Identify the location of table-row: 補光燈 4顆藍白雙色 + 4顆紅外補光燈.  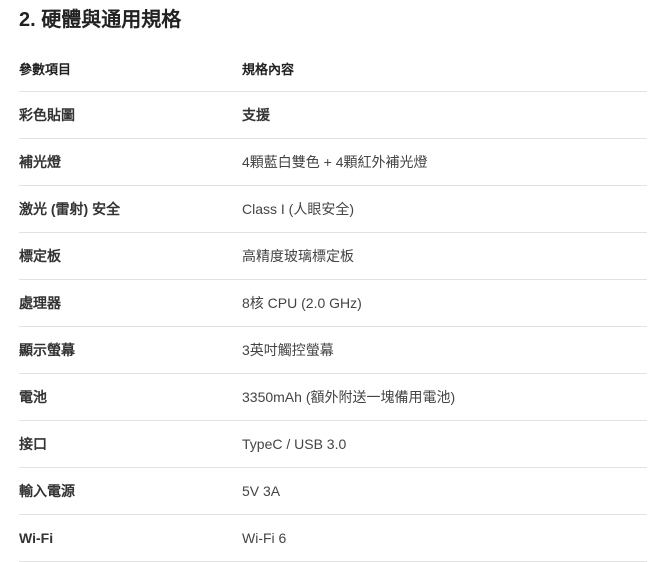
(333, 162).